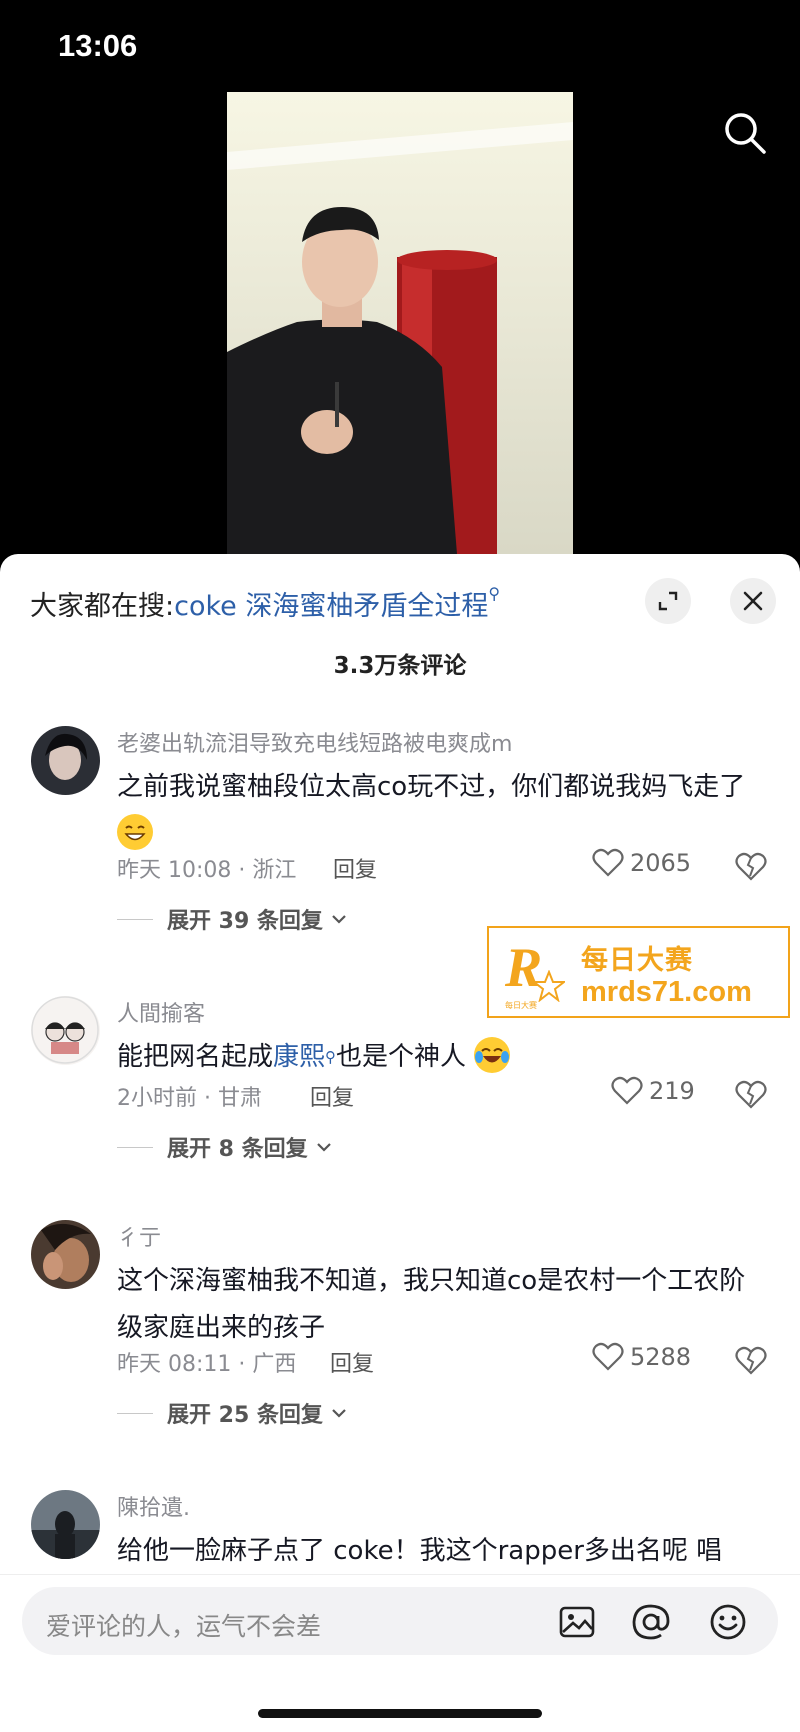 The width and height of the screenshot is (800, 1732). I want to click on comment-username: 陳拾遺., so click(153, 1506).